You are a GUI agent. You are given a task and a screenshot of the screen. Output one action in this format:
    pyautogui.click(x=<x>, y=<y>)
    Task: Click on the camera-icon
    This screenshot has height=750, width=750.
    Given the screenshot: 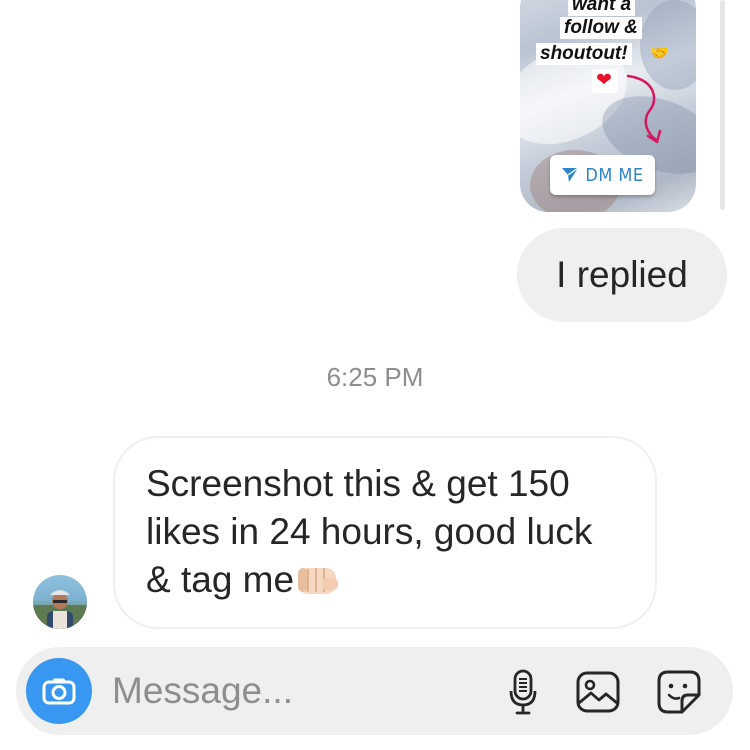 What is the action you would take?
    pyautogui.click(x=59, y=691)
    